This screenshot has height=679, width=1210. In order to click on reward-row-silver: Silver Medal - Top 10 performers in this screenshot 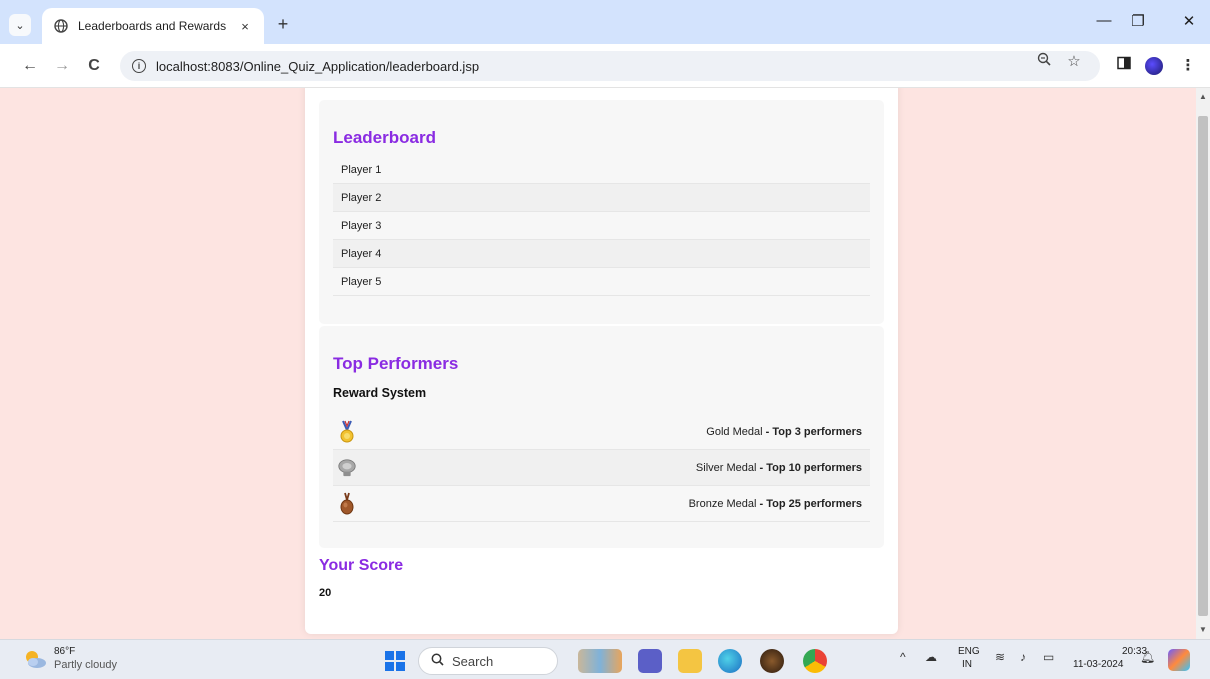, I will do `click(601, 468)`.